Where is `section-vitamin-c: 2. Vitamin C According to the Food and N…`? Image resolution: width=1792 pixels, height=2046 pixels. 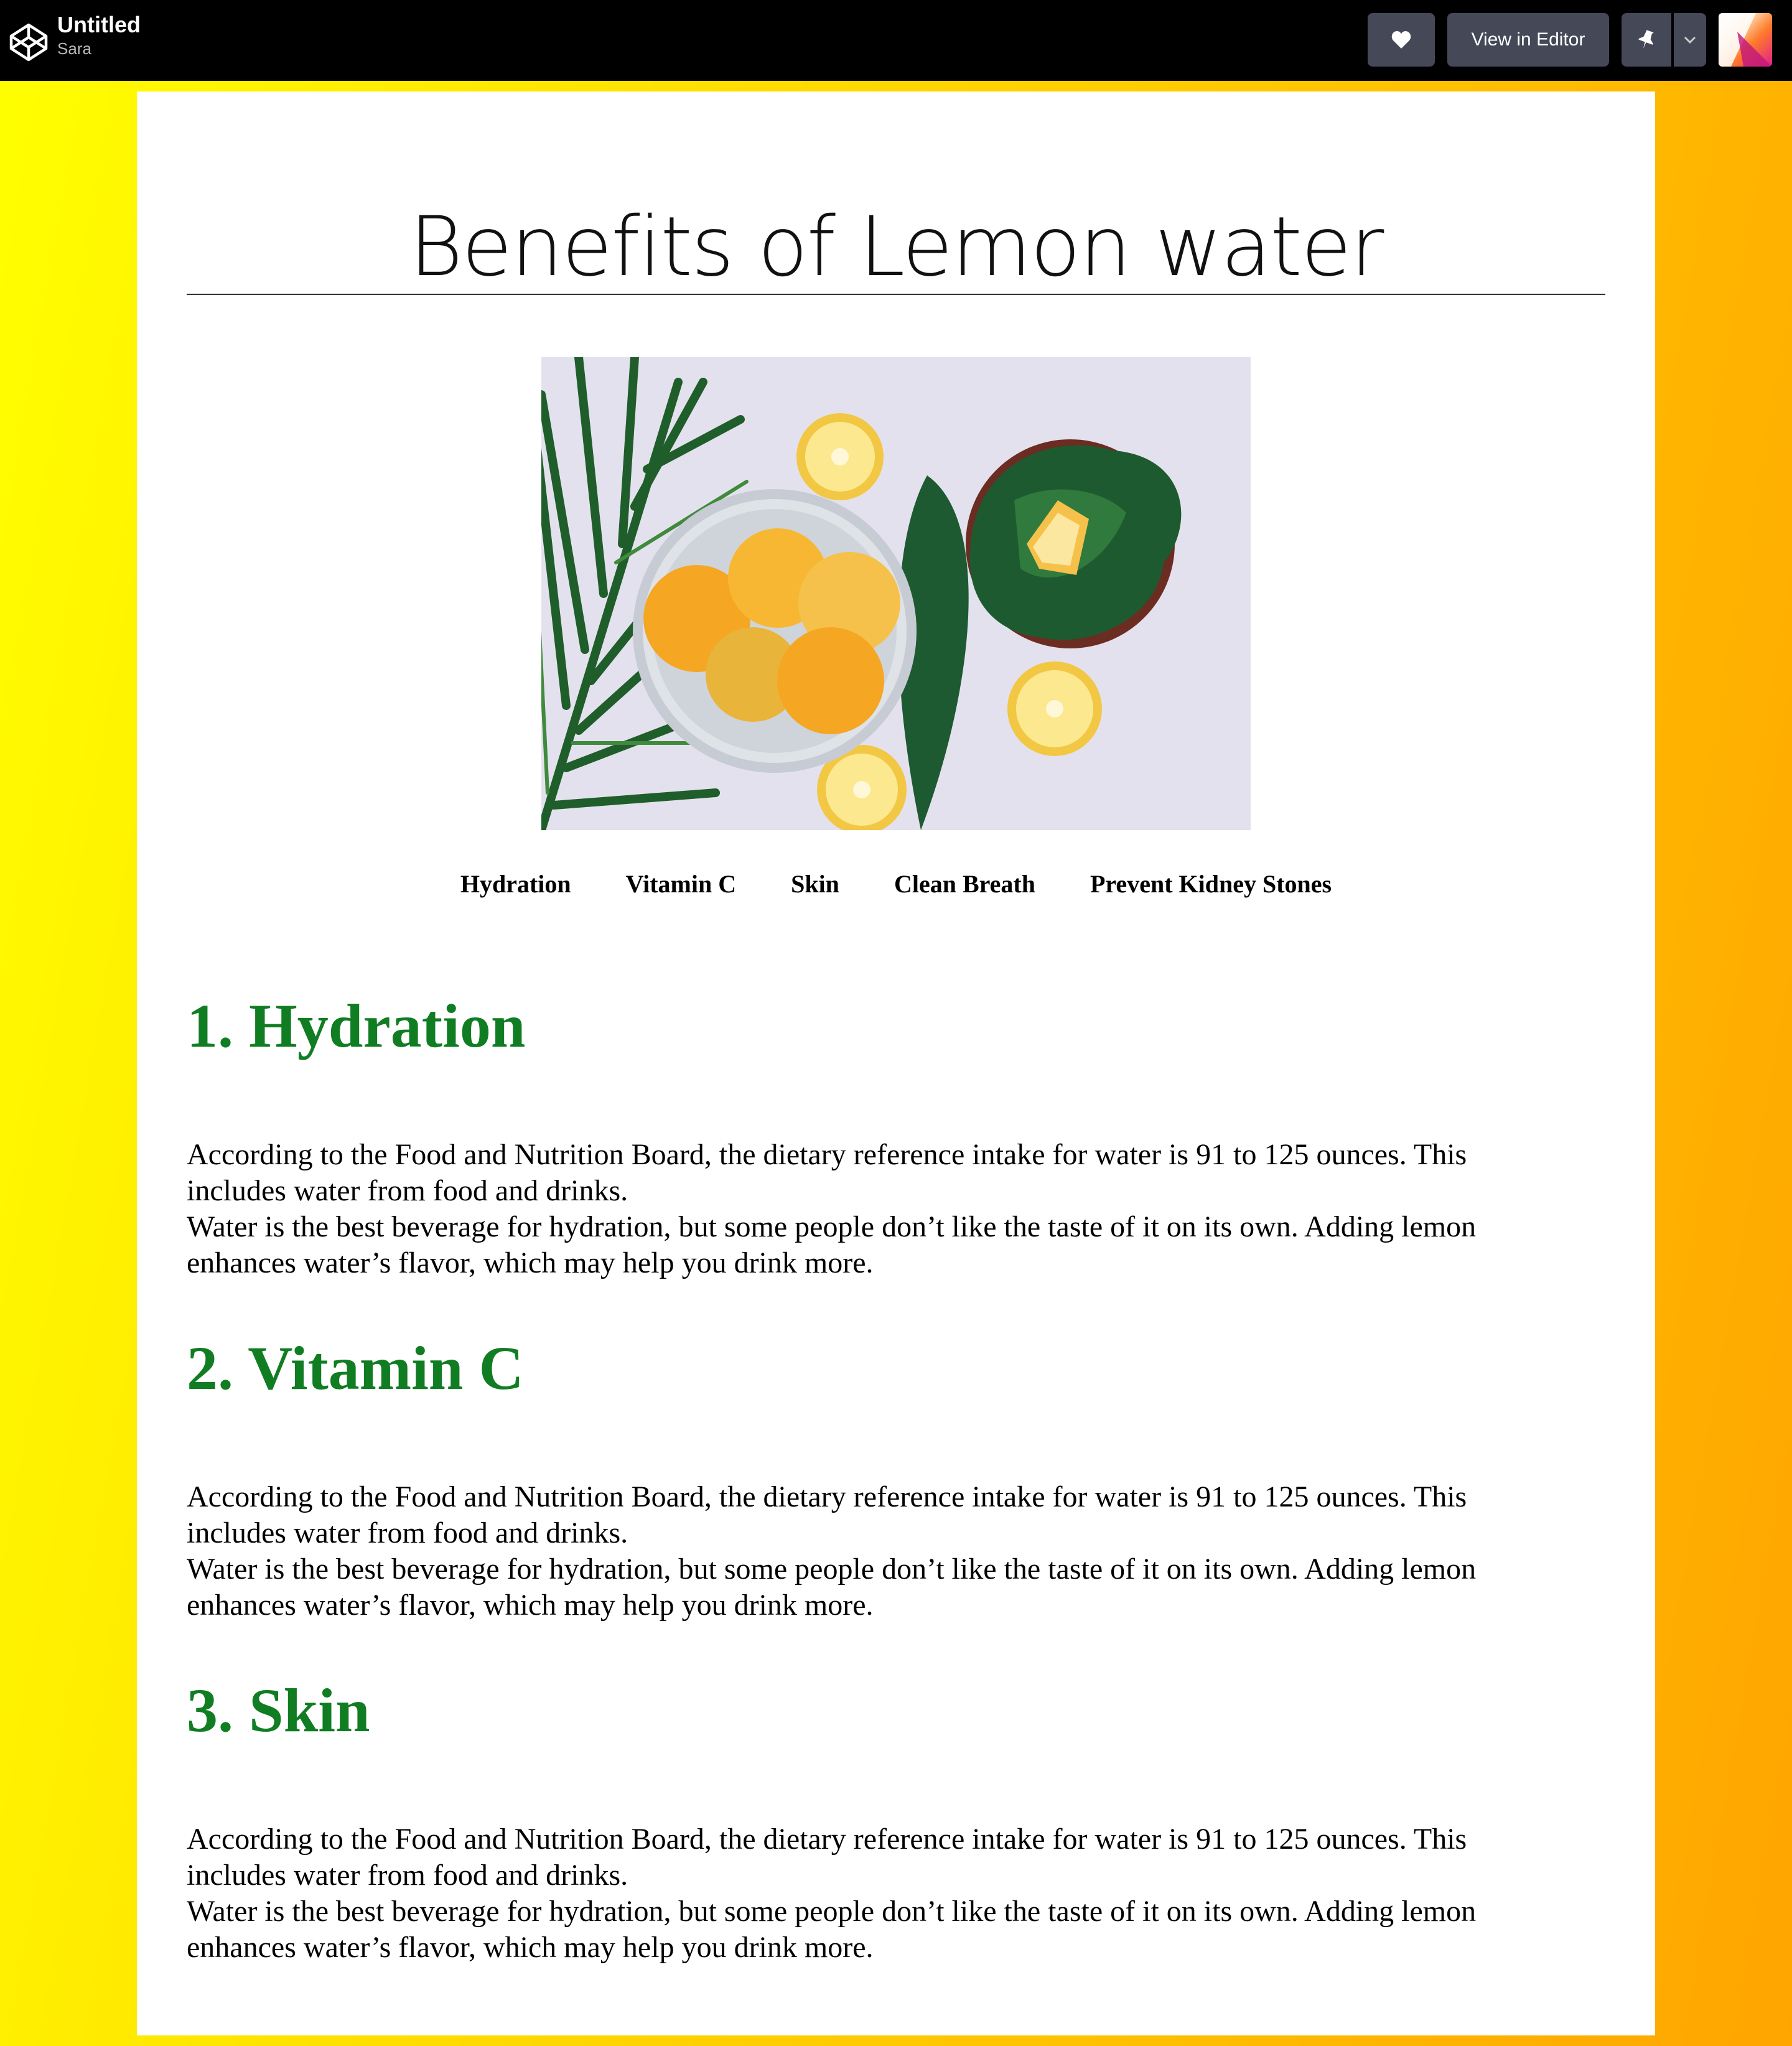
section-vitamin-c: 2. Vitamin C According to the Food and N… is located at coordinates (896, 1476).